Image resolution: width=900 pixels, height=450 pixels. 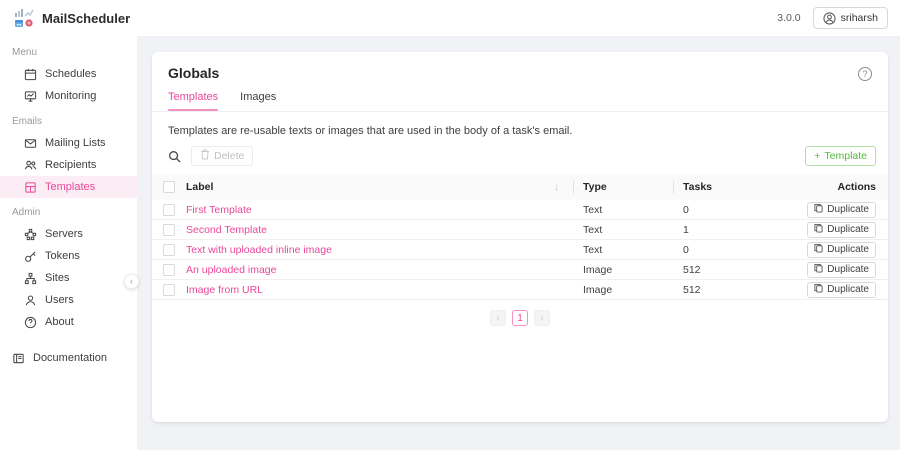 I want to click on template-label-link: Image from URL, so click(x=379, y=290).